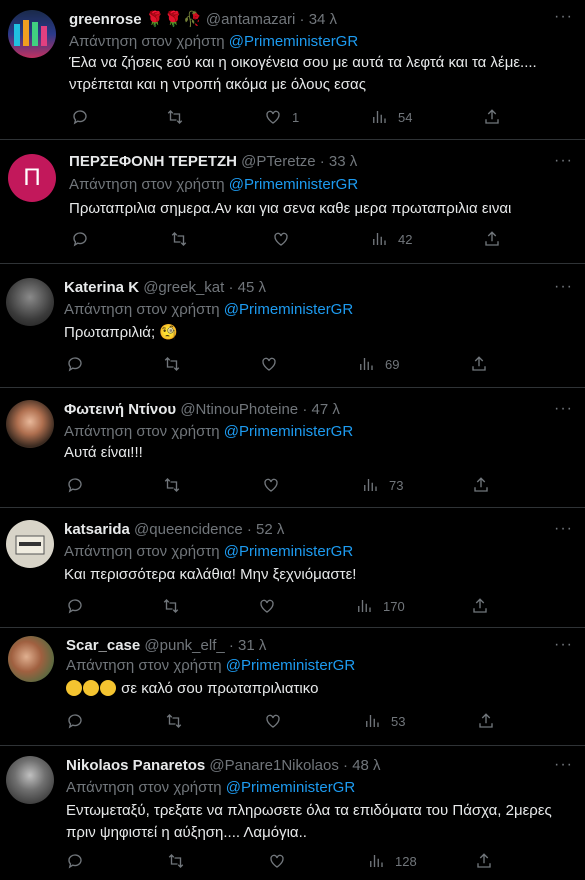  I want to click on views-button: 73, so click(382, 485).